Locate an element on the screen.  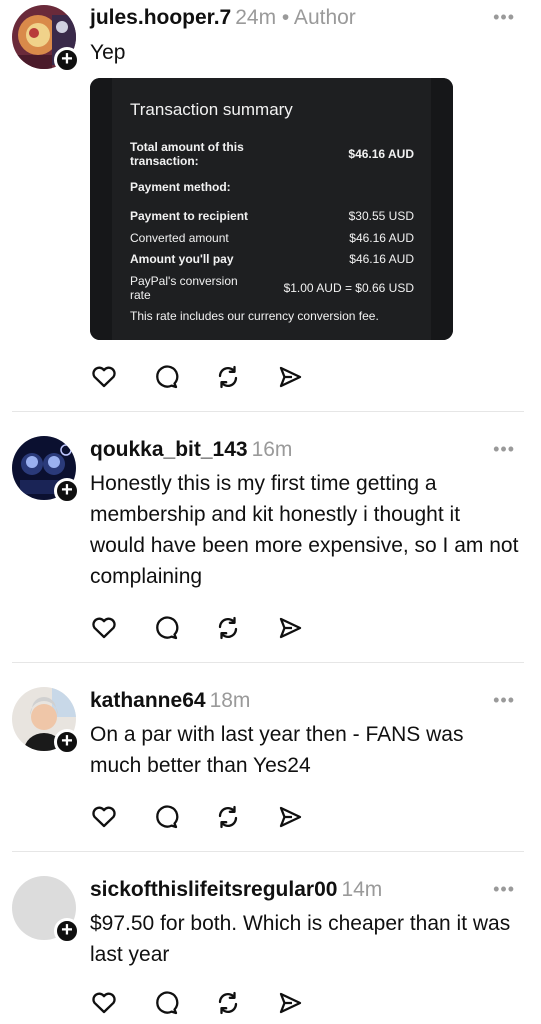
post-header: sickofthislifeitsregular00 14m is located at coordinates (236, 890).